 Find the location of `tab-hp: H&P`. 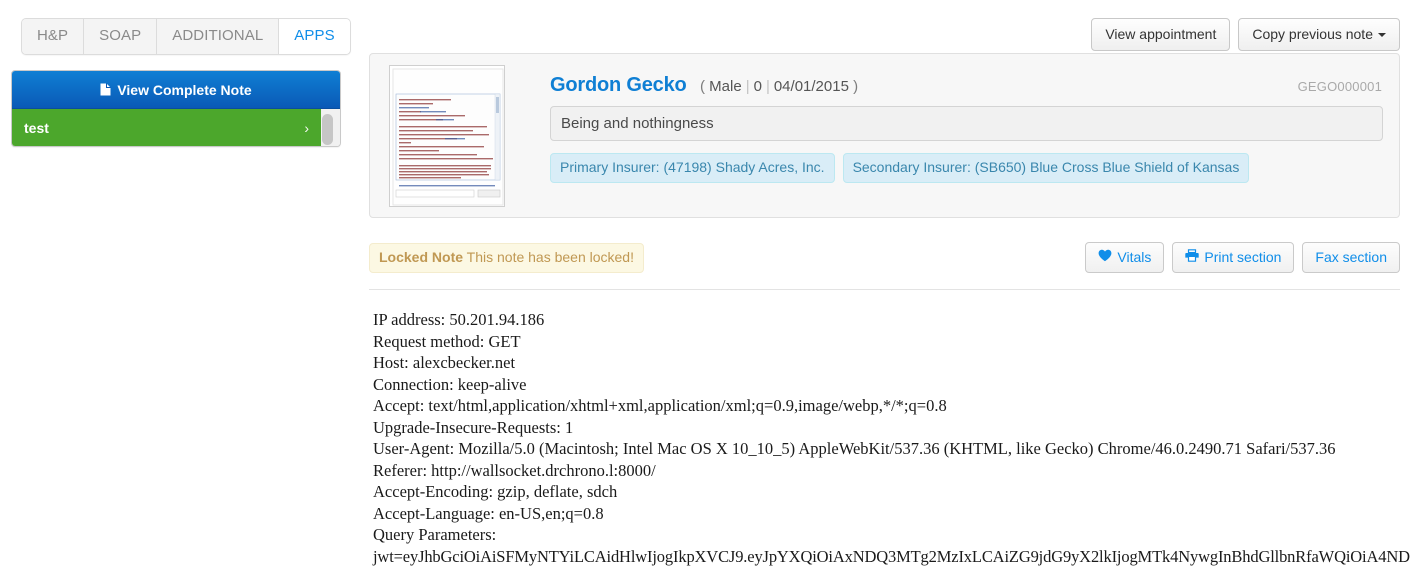

tab-hp: H&P is located at coordinates (53, 36).